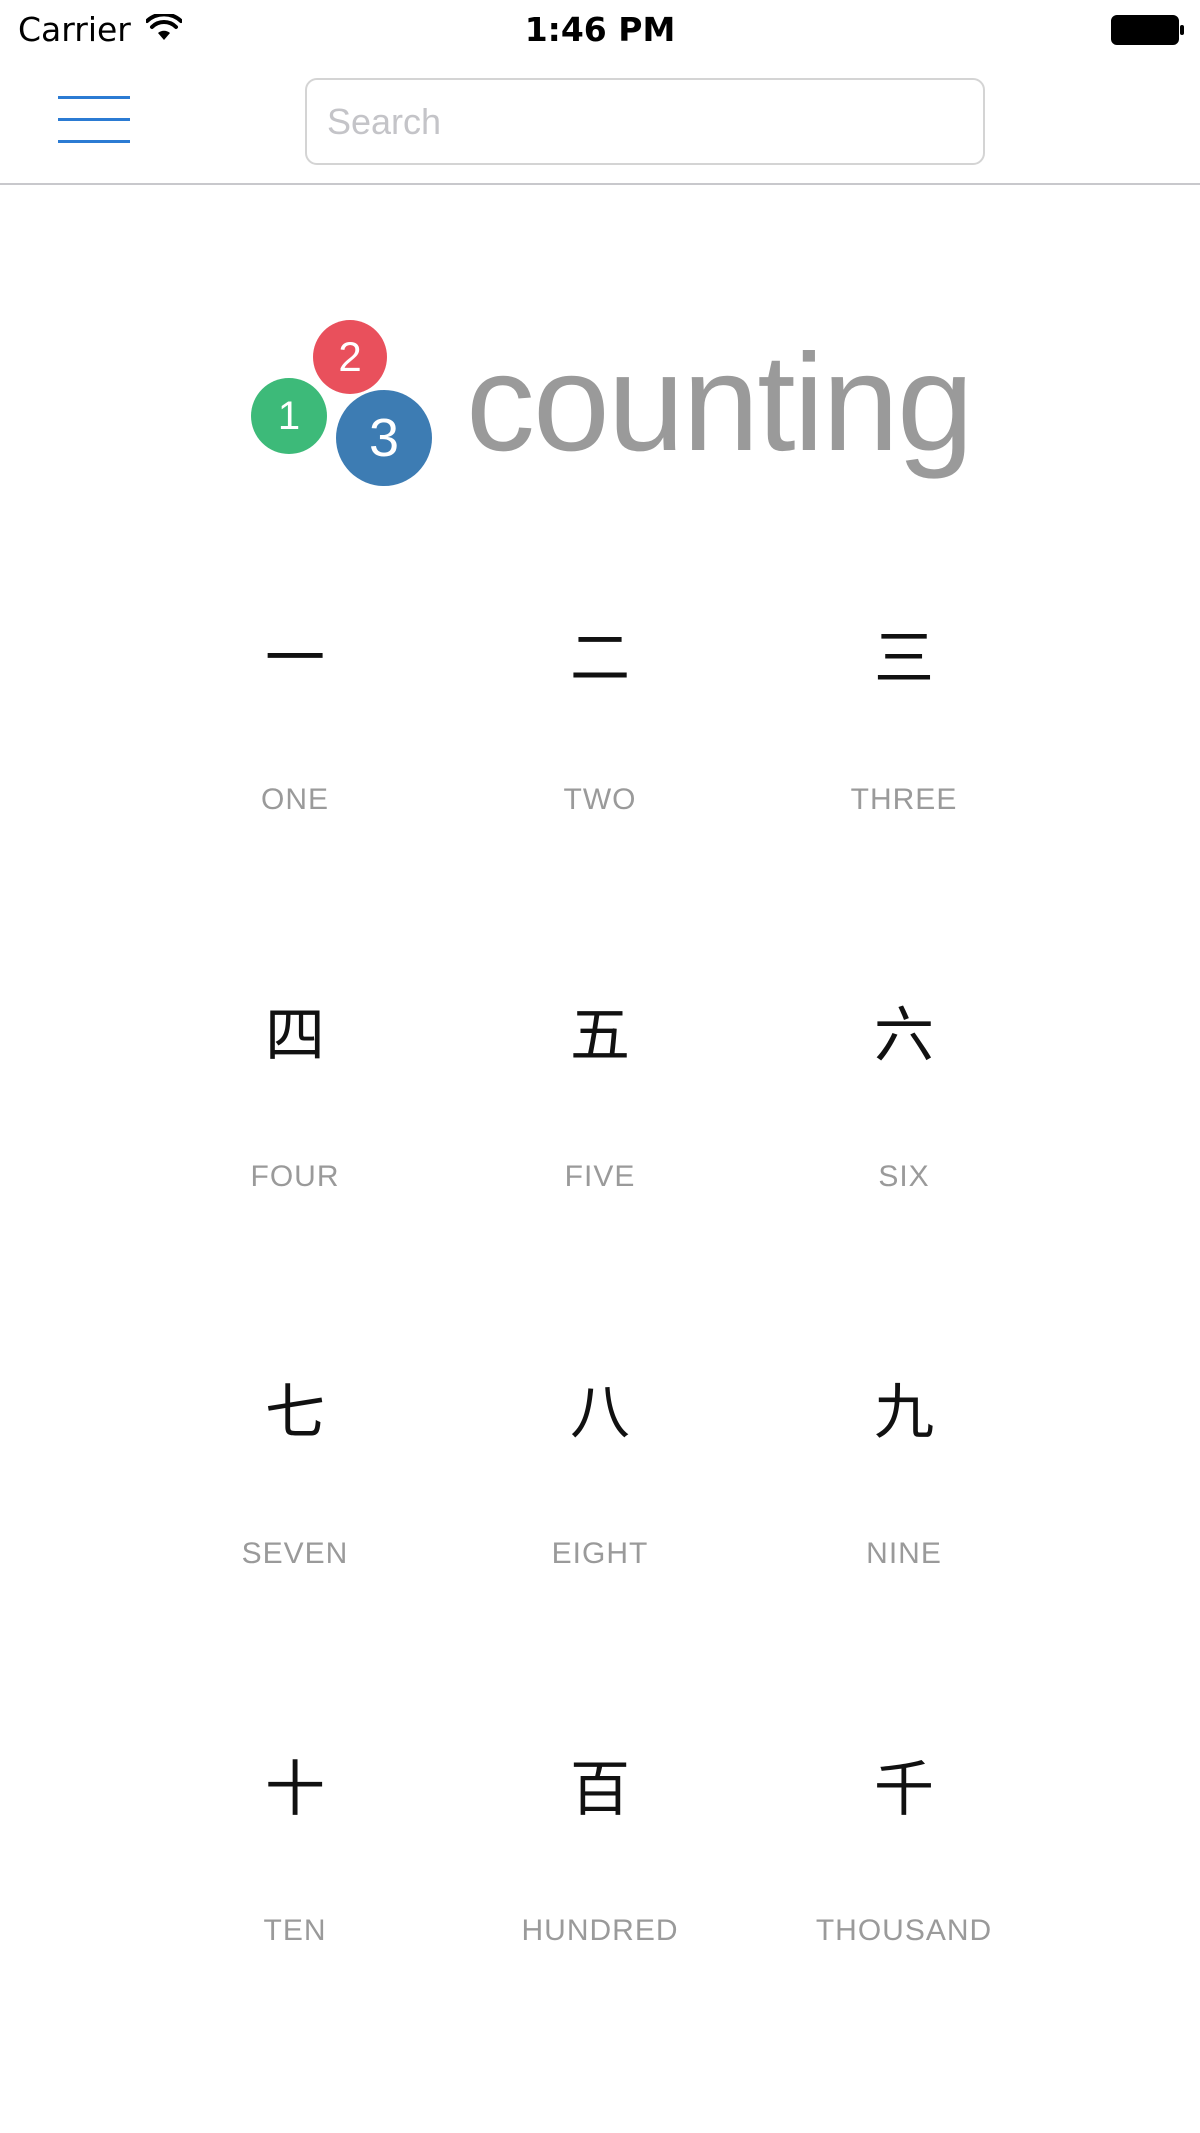 The image size is (1200, 2133). I want to click on kanji-character: 五, so click(600, 1036).